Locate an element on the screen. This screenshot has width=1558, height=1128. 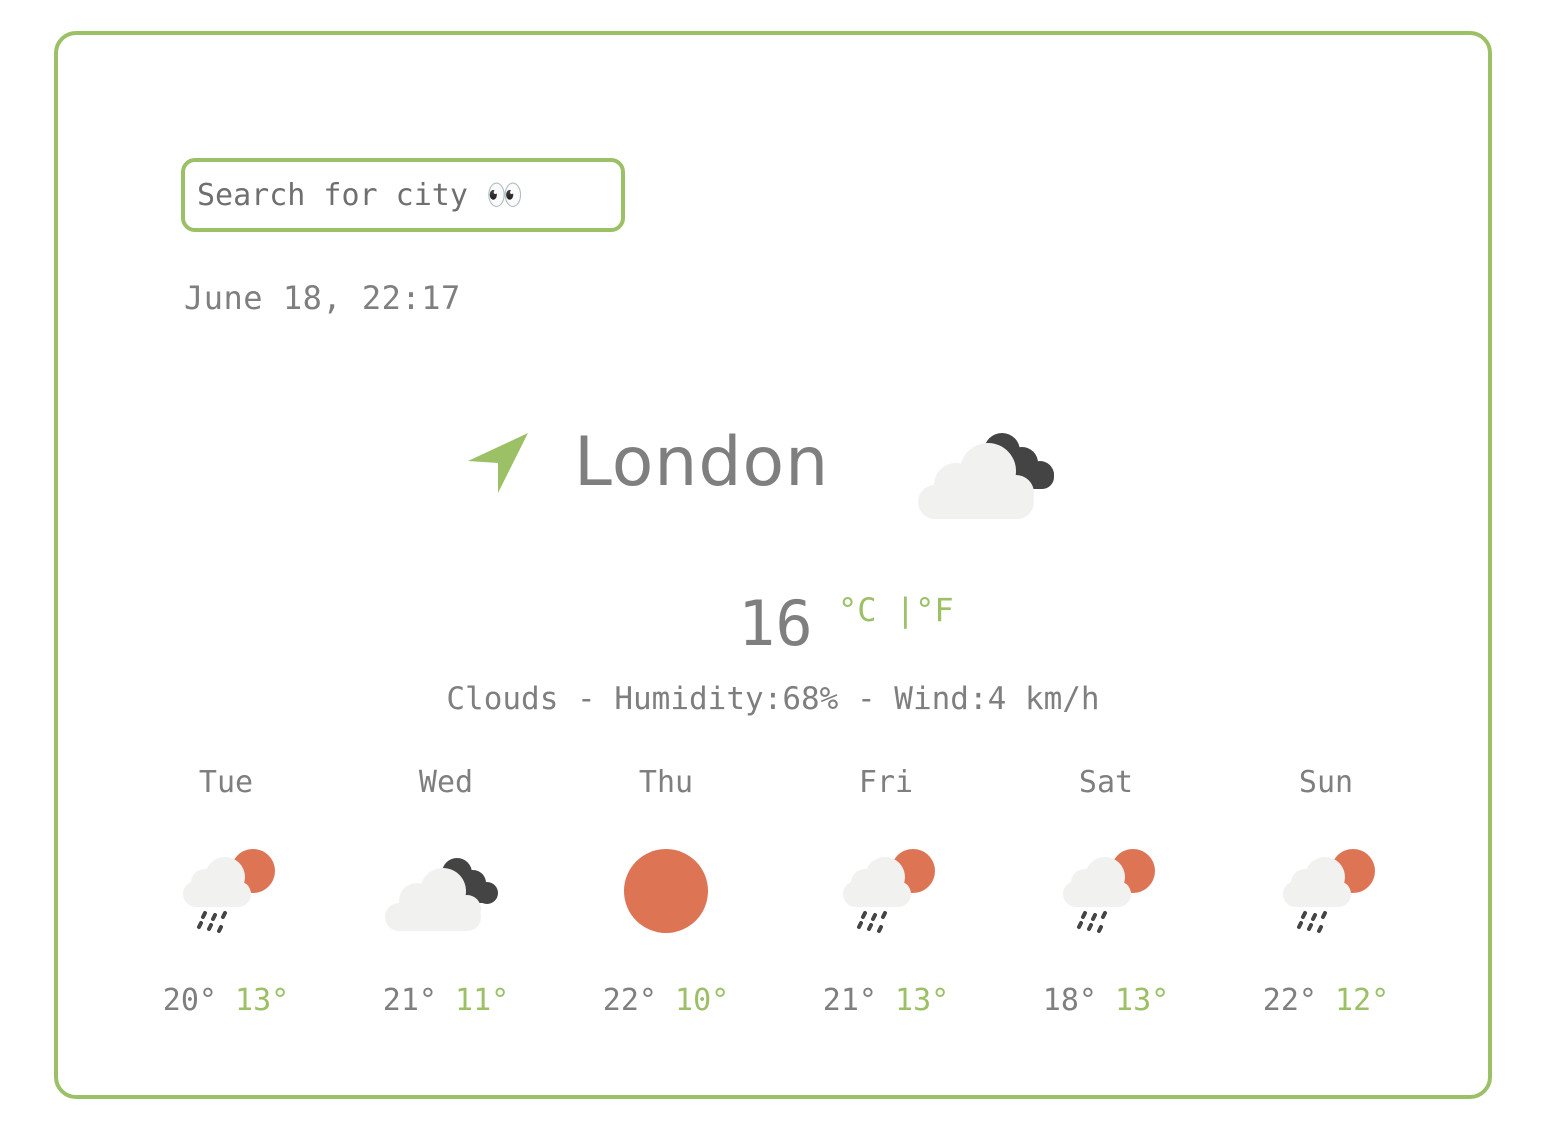
forecast-temps: 18° 13° is located at coordinates (1106, 1000).